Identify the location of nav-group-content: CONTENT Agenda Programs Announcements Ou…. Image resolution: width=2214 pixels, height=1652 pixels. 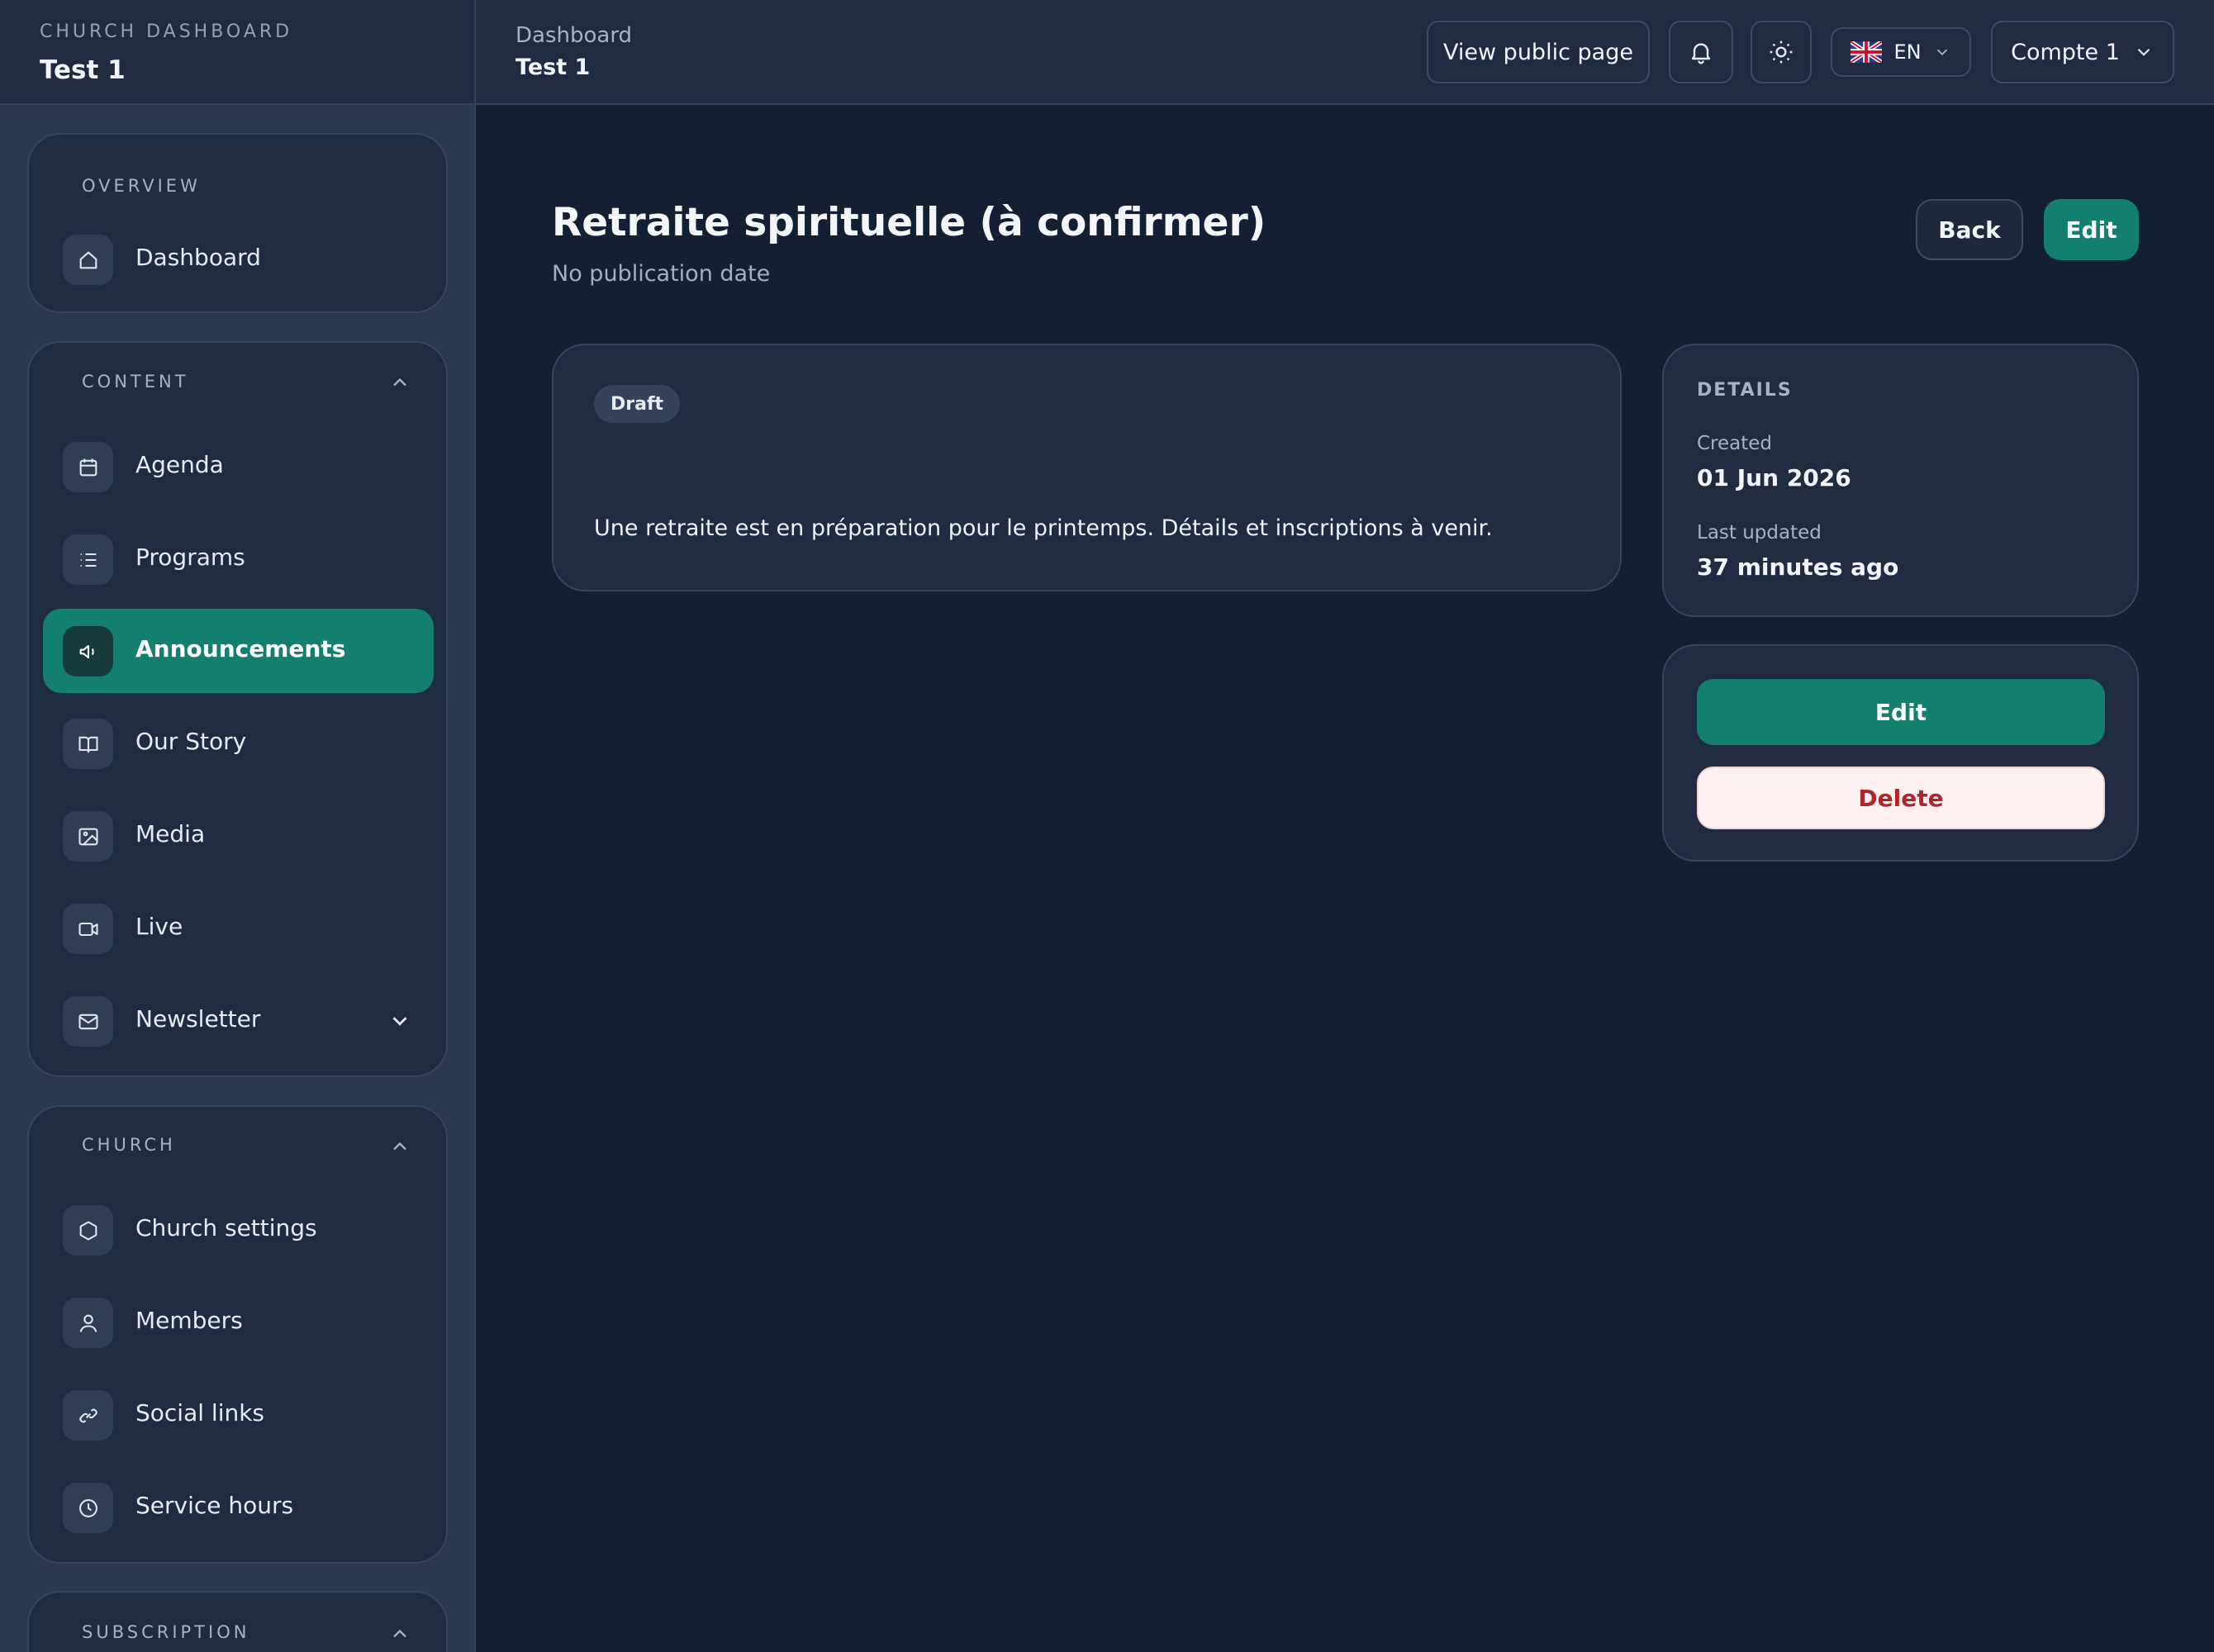
(237, 709).